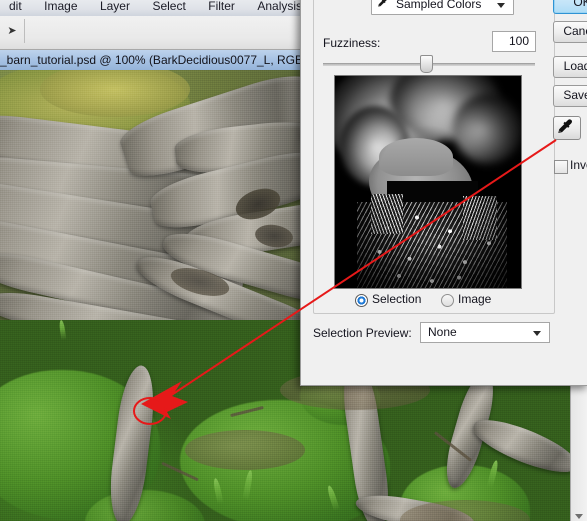 This screenshot has height=521, width=587. I want to click on menu-filter: Filter, so click(221, 7).